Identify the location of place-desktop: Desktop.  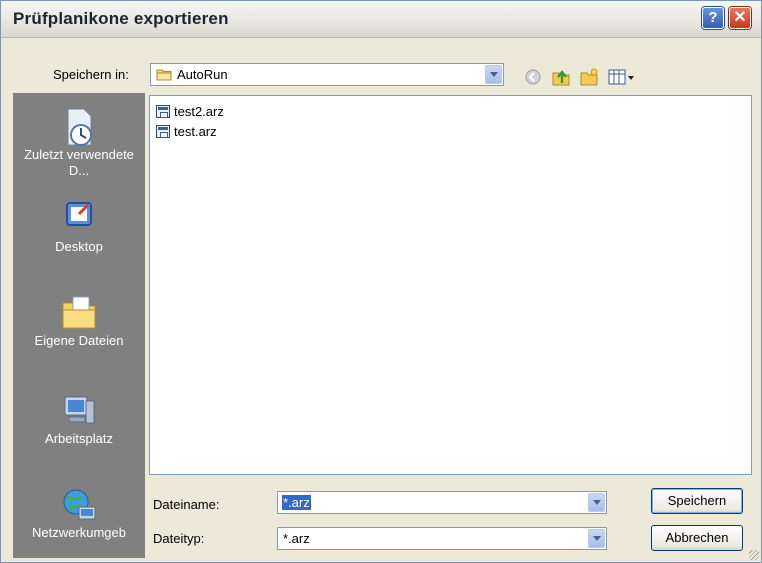
(79, 227).